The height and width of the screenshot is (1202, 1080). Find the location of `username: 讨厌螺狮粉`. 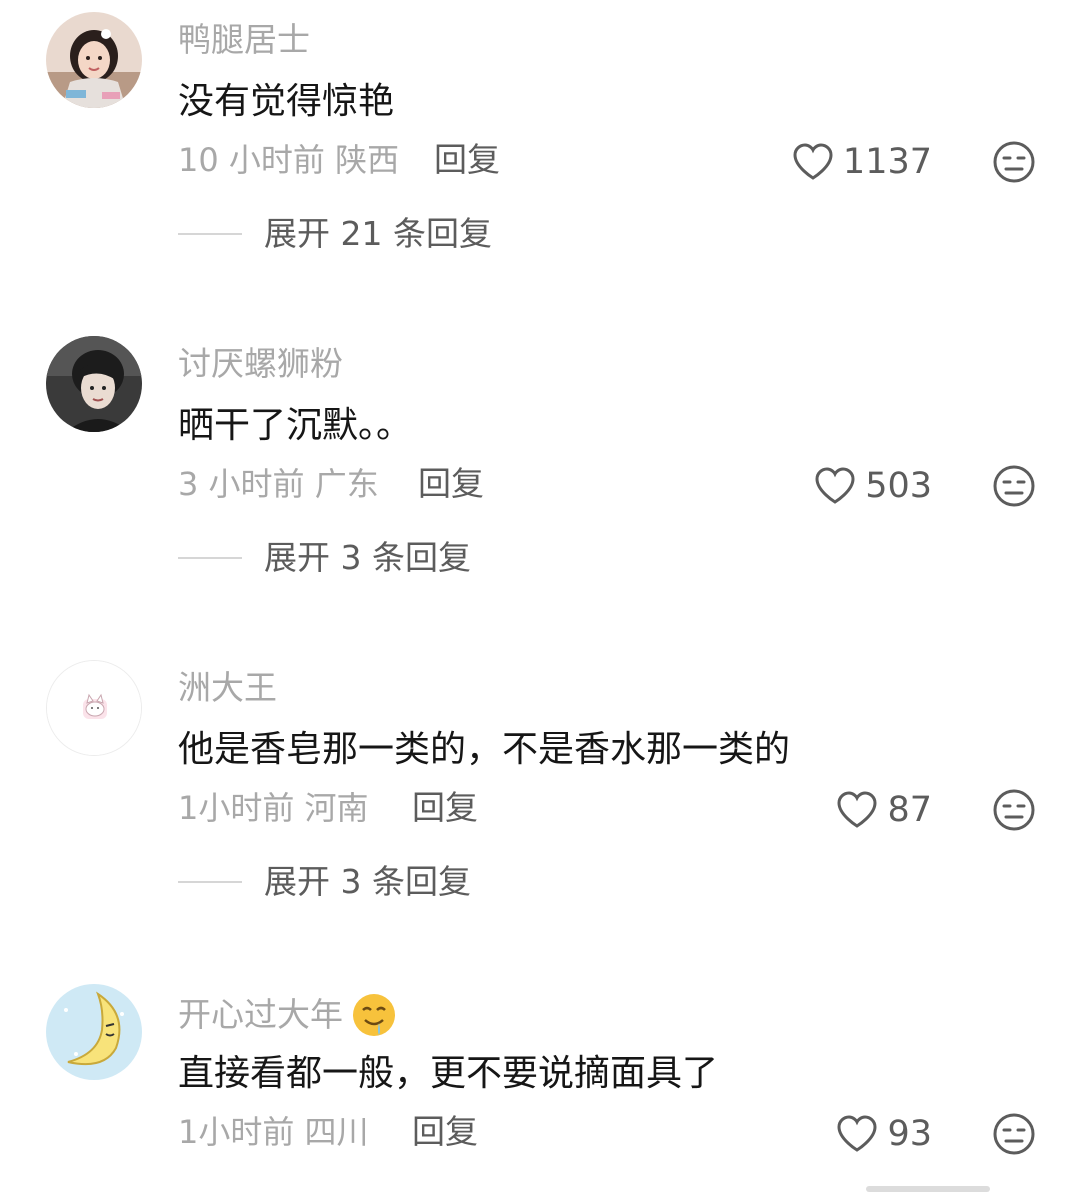

username: 讨厌螺狮粉 is located at coordinates (260, 364).